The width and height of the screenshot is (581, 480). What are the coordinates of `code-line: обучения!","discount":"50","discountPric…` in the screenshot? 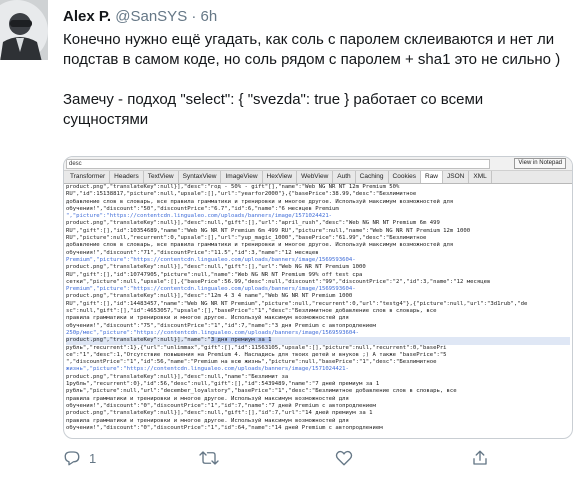 It's located at (202, 208).